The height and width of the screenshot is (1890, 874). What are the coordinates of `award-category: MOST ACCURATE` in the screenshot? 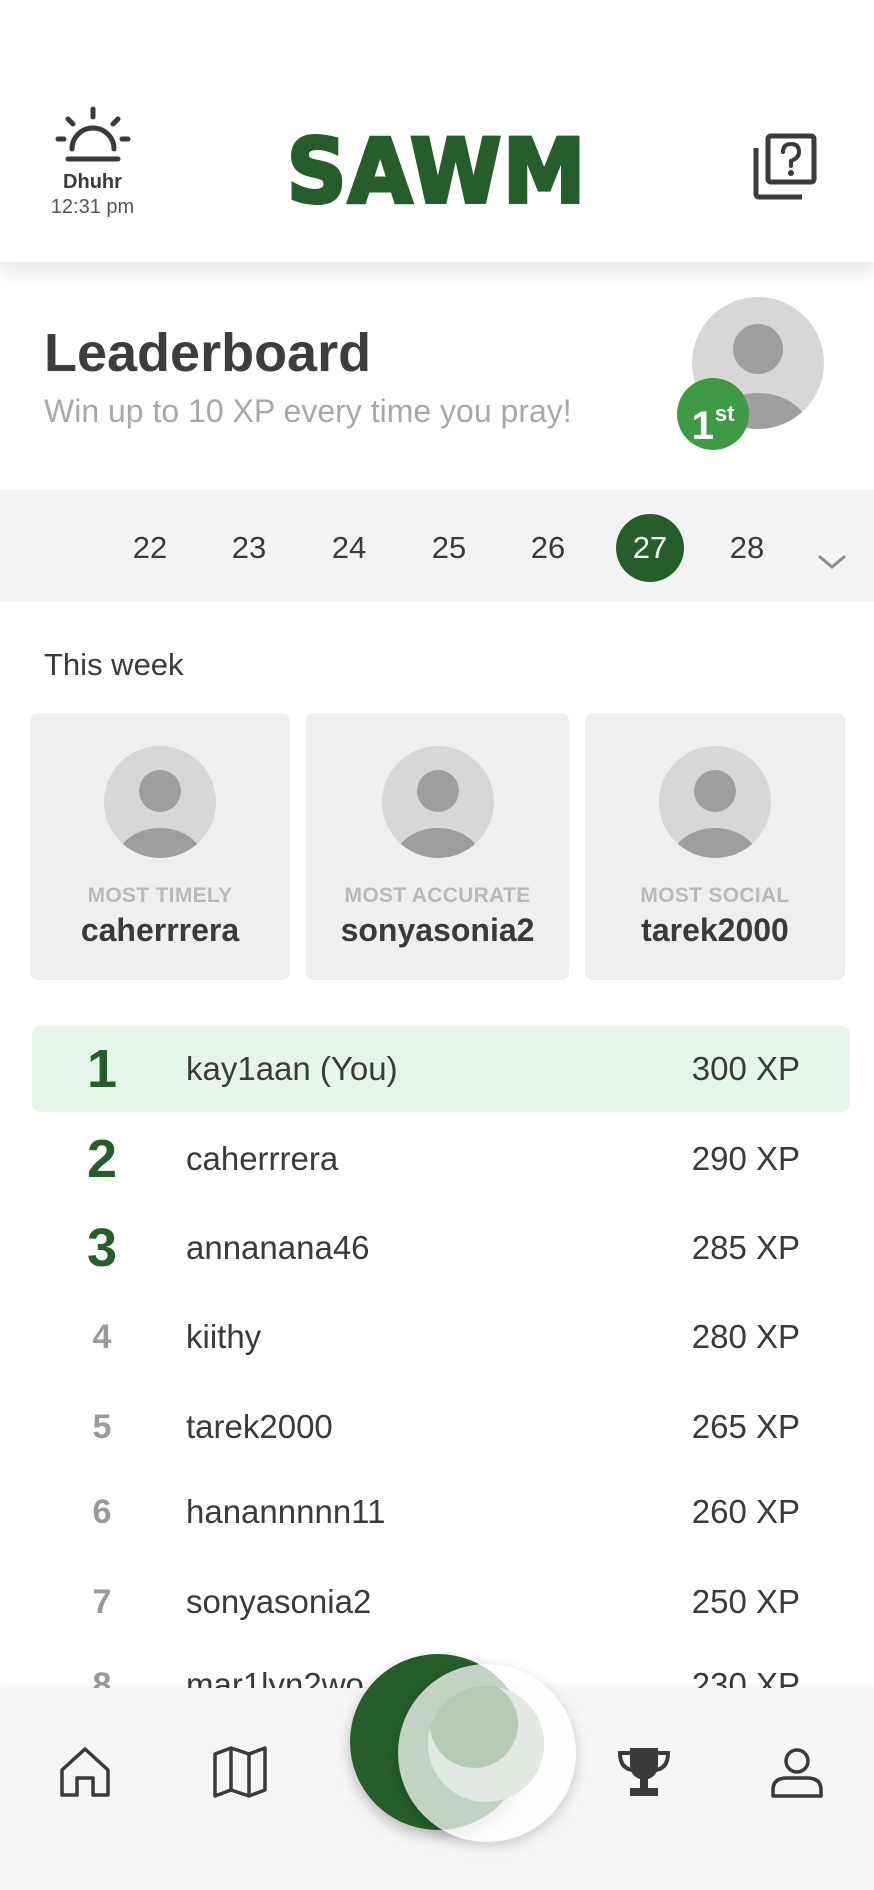 It's located at (437, 895).